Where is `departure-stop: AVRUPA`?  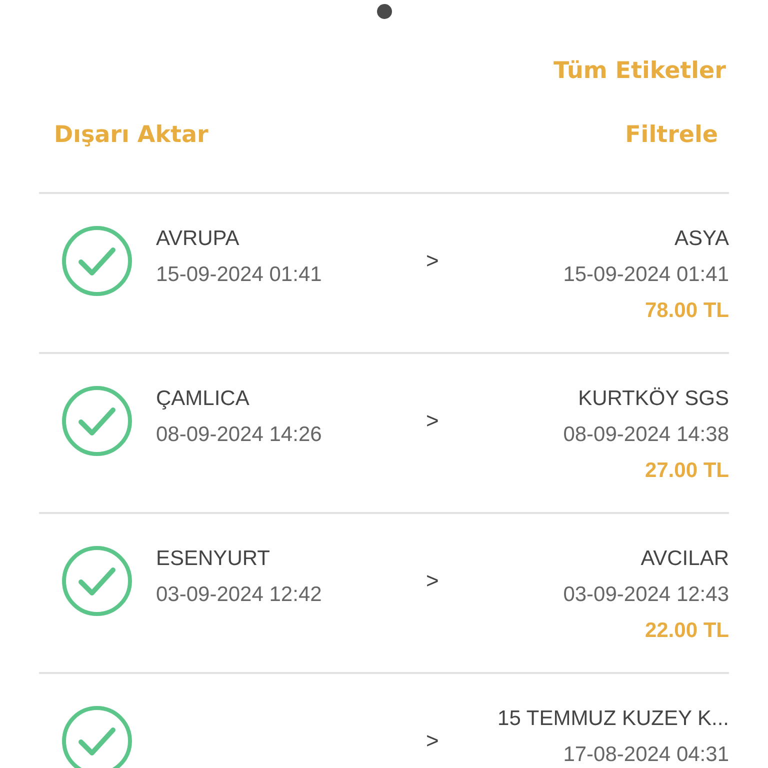
departure-stop: AVRUPA is located at coordinates (198, 239).